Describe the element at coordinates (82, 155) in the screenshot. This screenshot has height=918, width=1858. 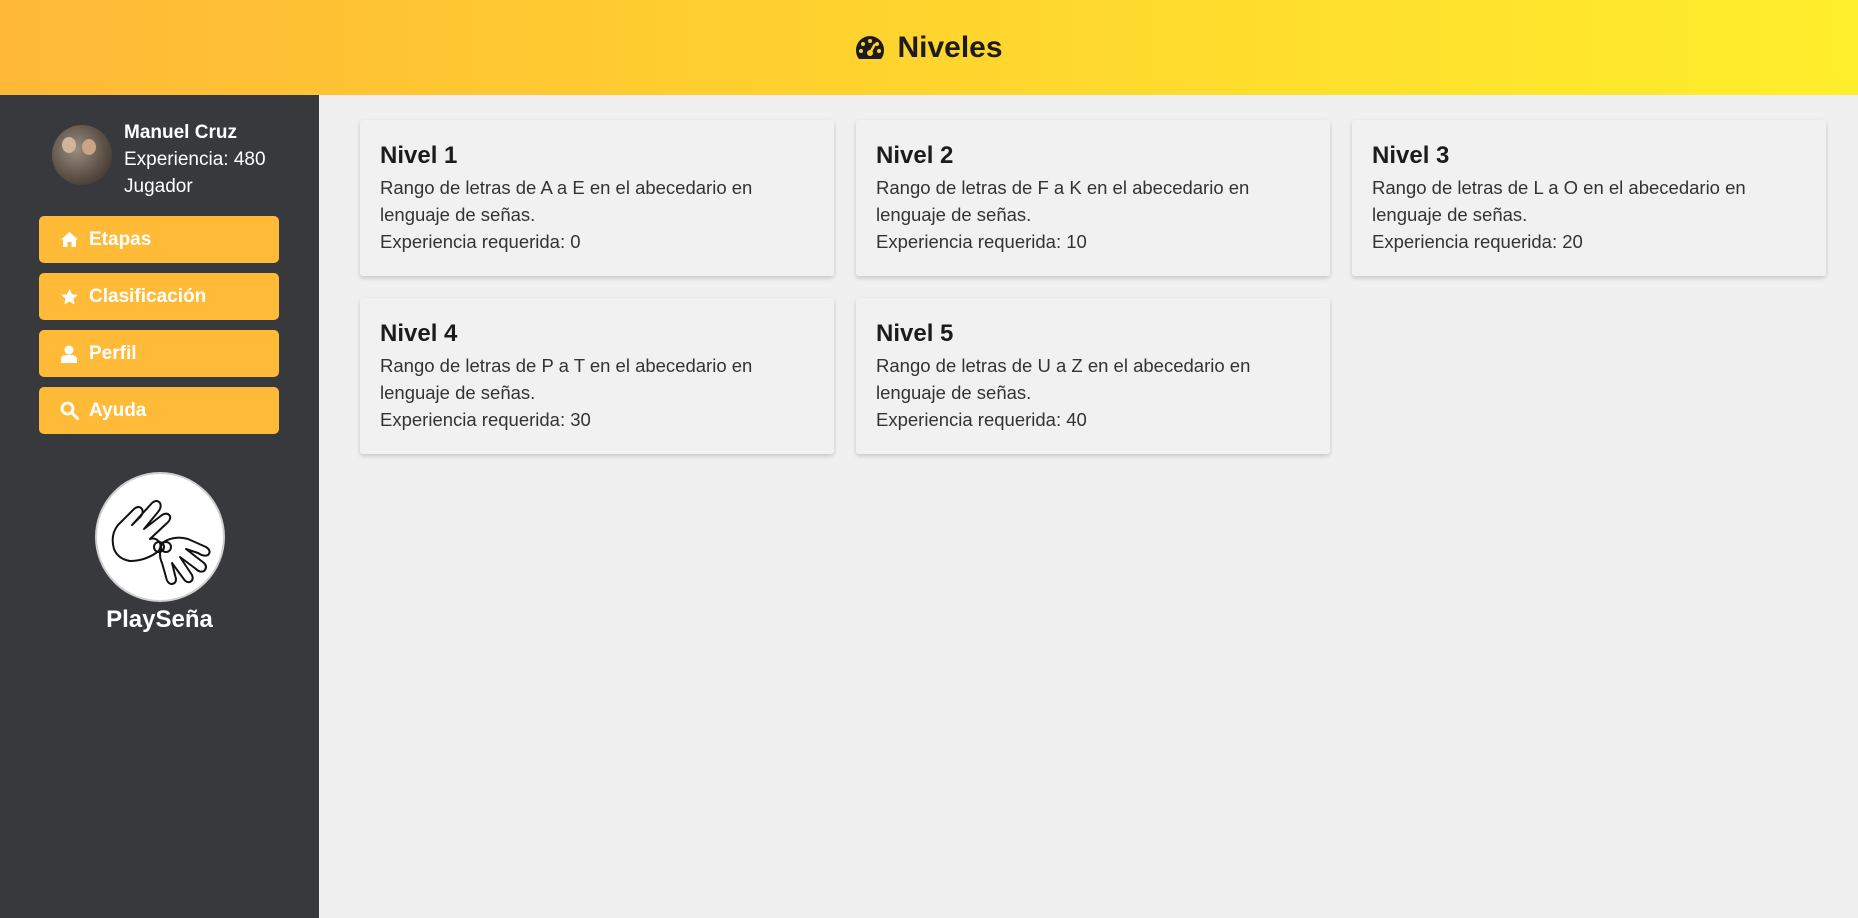
I see `avatar` at that location.